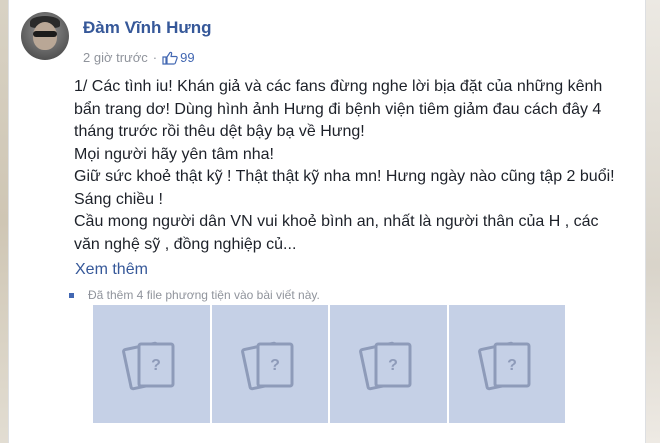 Image resolution: width=660 pixels, height=443 pixels. I want to click on post-header: Đàm Vĩnh Hưng 2 giờ trước · 99, so click(321, 40).